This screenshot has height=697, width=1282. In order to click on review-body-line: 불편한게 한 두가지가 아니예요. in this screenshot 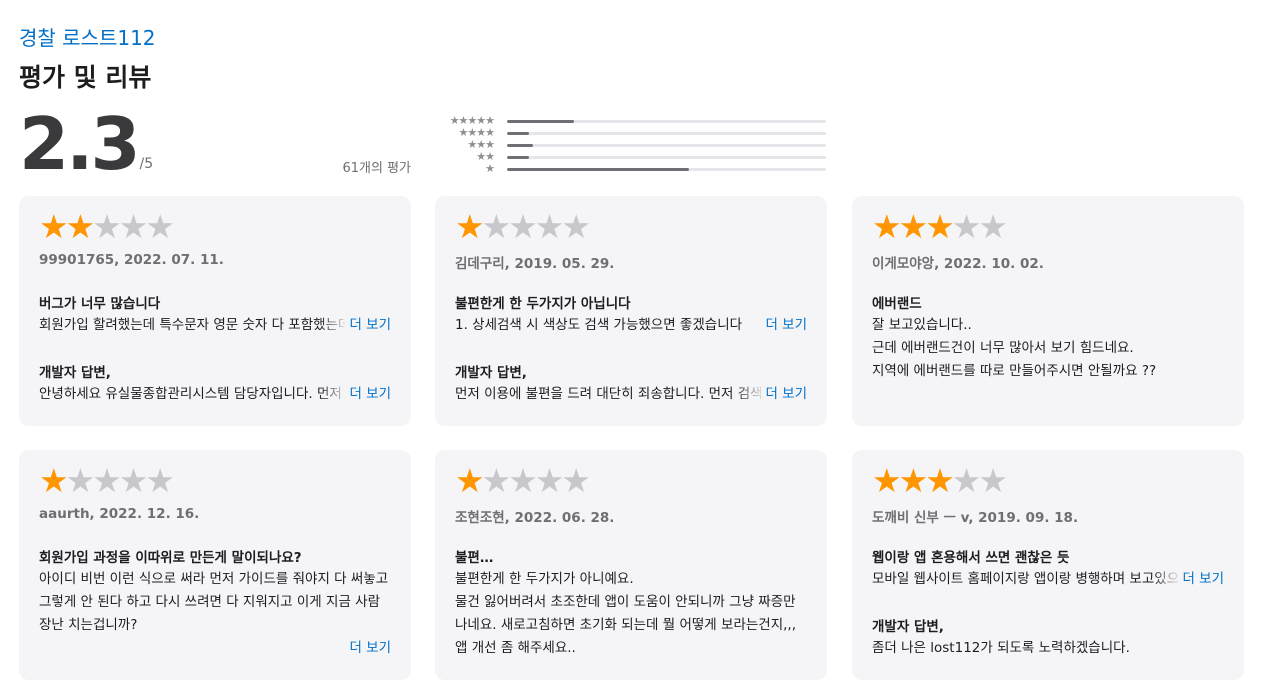, I will do `click(544, 579)`.